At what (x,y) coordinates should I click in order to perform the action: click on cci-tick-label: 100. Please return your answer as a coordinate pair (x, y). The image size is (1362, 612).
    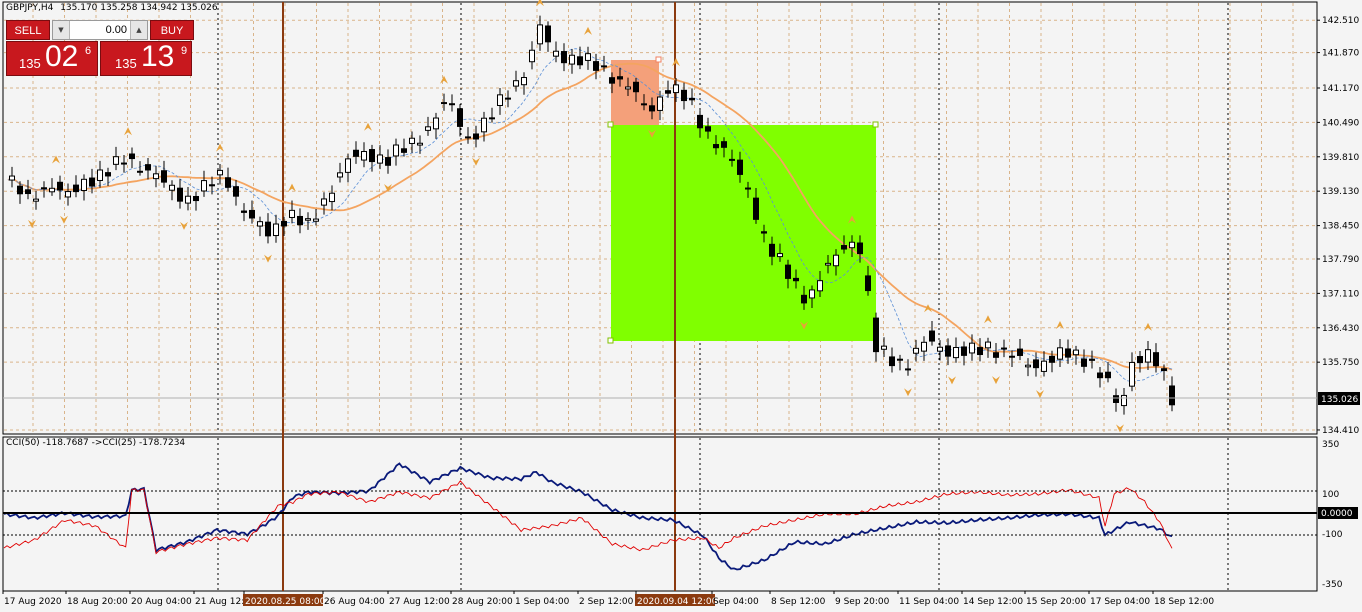
    Looking at the image, I should click on (1330, 495).